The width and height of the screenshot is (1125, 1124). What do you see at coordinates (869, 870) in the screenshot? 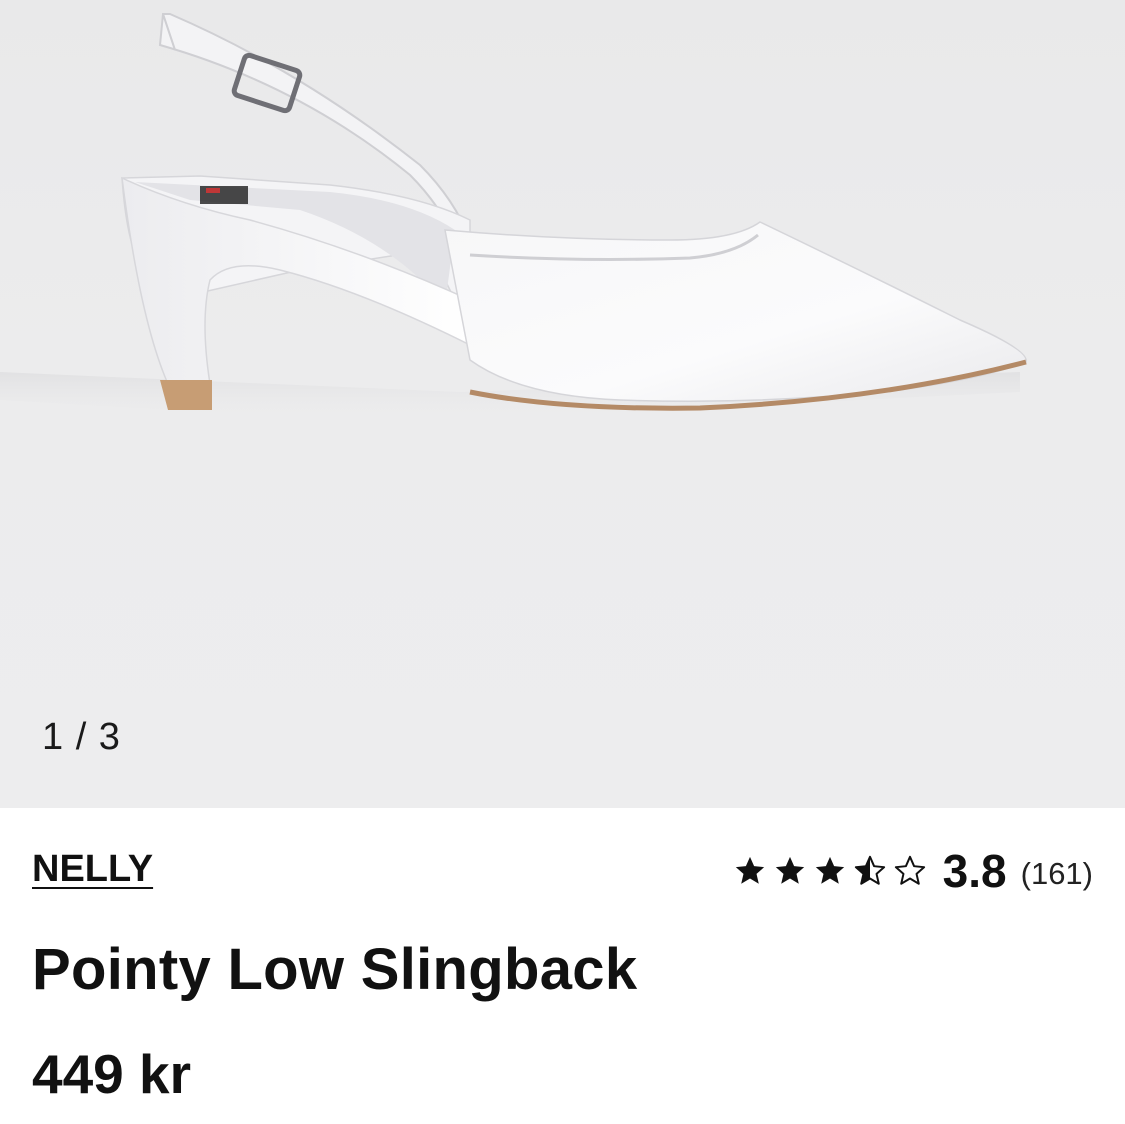
I see `star-half-icon` at bounding box center [869, 870].